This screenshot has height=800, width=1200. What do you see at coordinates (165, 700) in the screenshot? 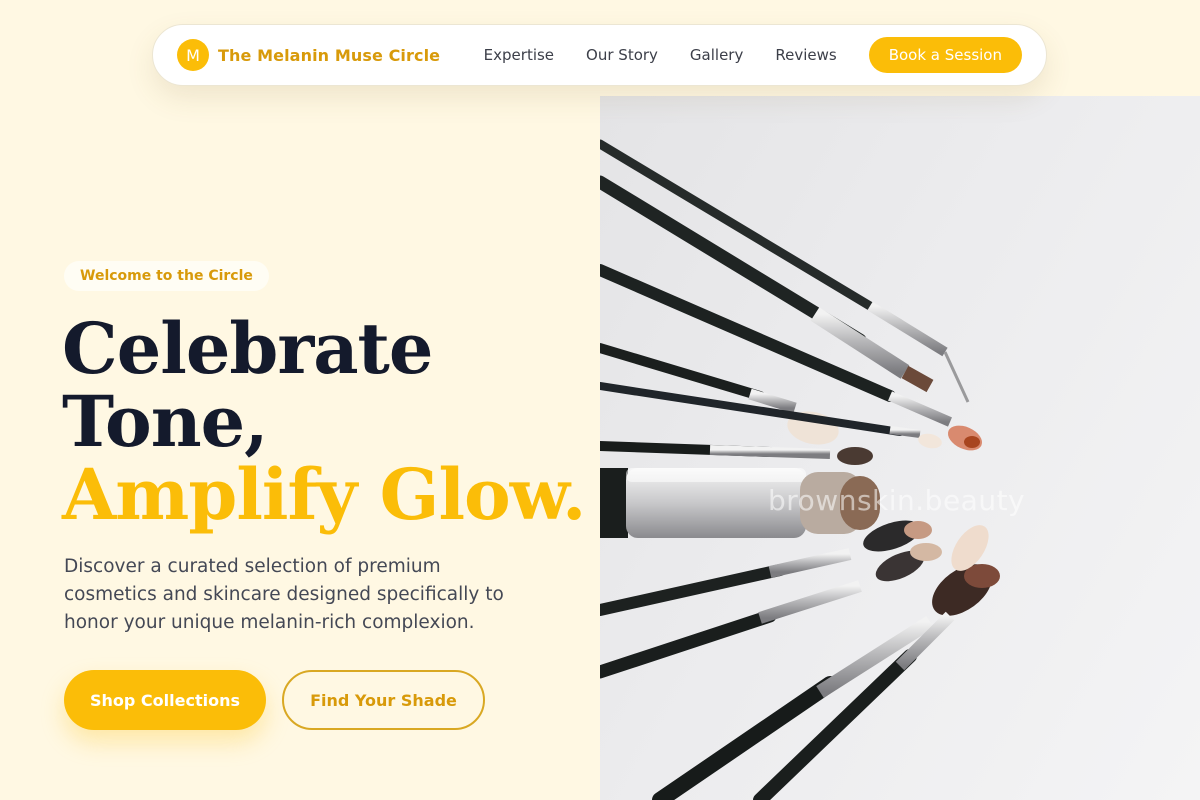
I see `shop-collections-button: Shop Collections` at bounding box center [165, 700].